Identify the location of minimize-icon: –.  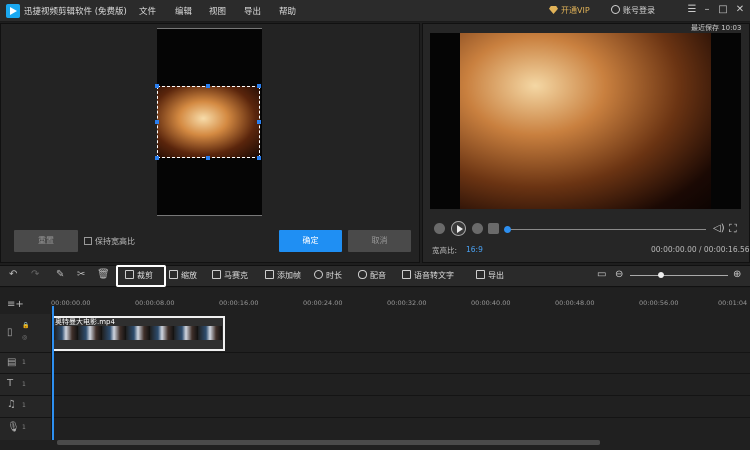
(707, 10).